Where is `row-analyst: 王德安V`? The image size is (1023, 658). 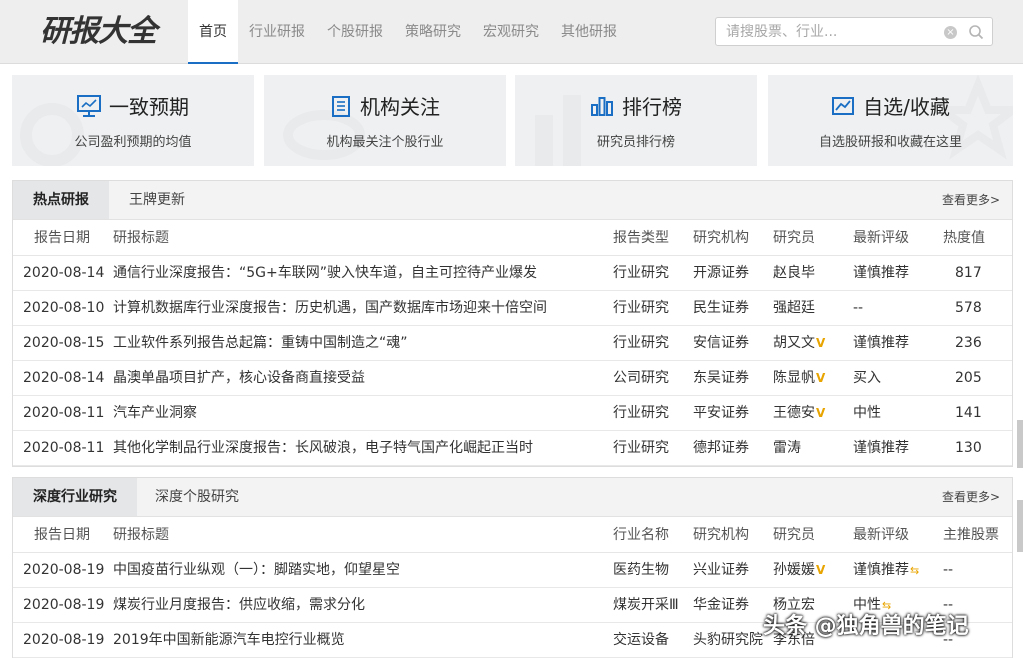
row-analyst: 王德安V is located at coordinates (812, 413).